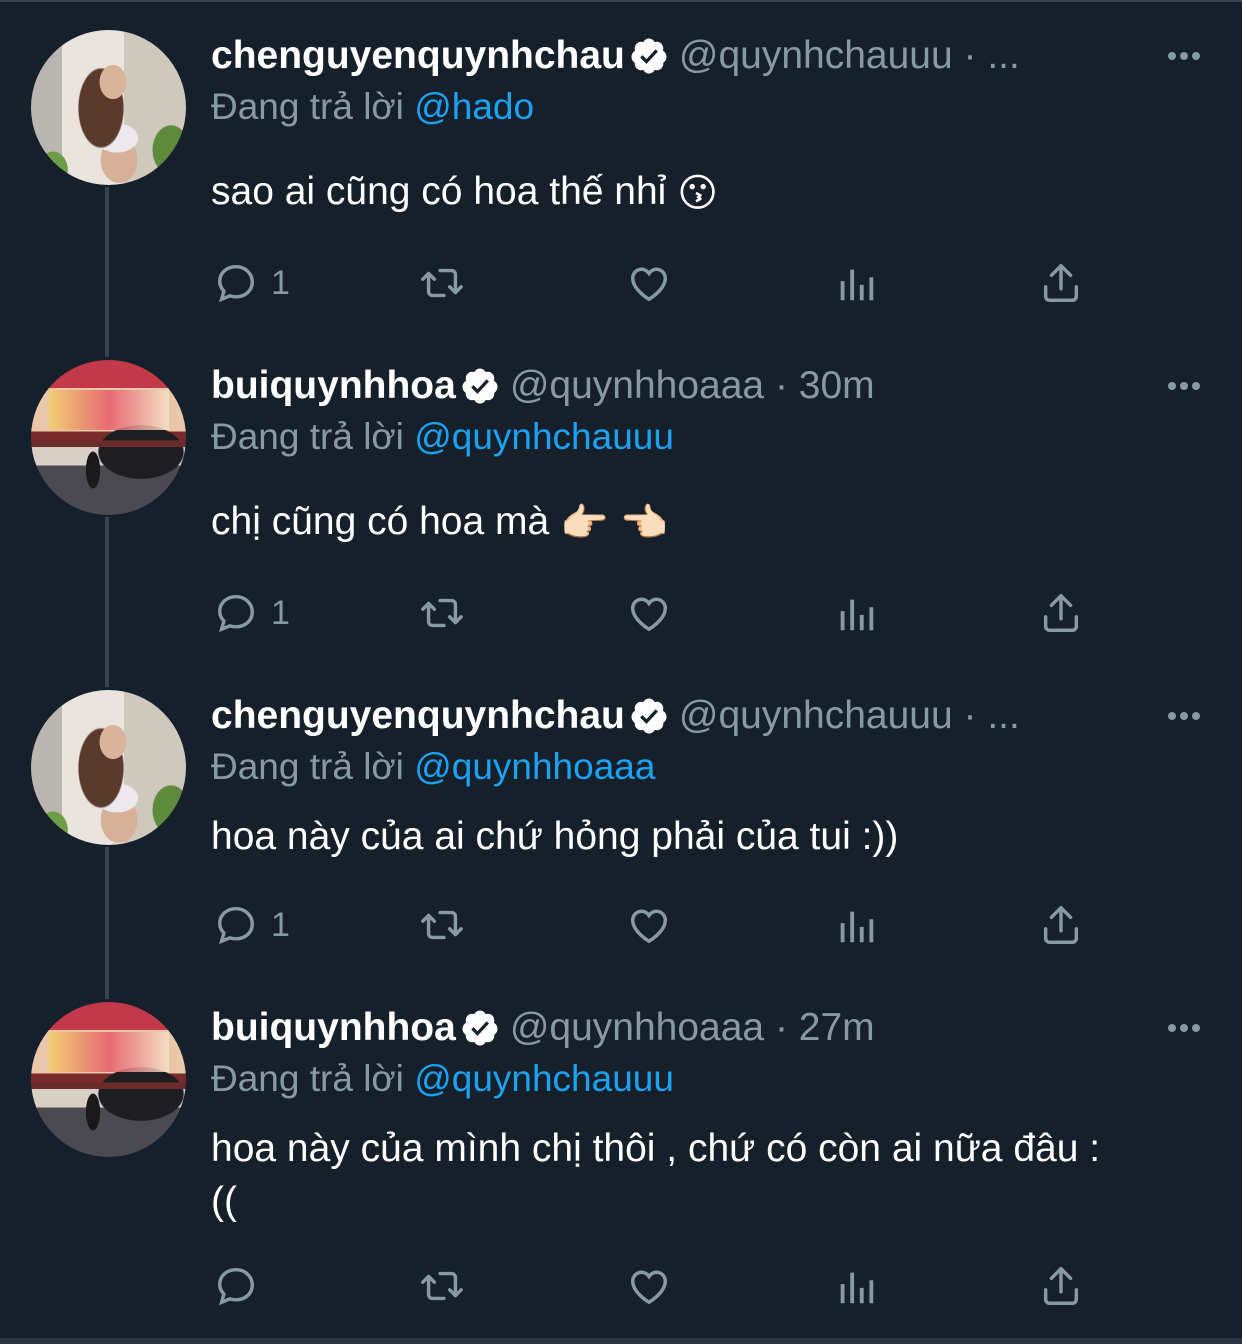 Image resolution: width=1242 pixels, height=1344 pixels. What do you see at coordinates (534, 766) in the screenshot?
I see `mention-link: @quynhhoaaa` at bounding box center [534, 766].